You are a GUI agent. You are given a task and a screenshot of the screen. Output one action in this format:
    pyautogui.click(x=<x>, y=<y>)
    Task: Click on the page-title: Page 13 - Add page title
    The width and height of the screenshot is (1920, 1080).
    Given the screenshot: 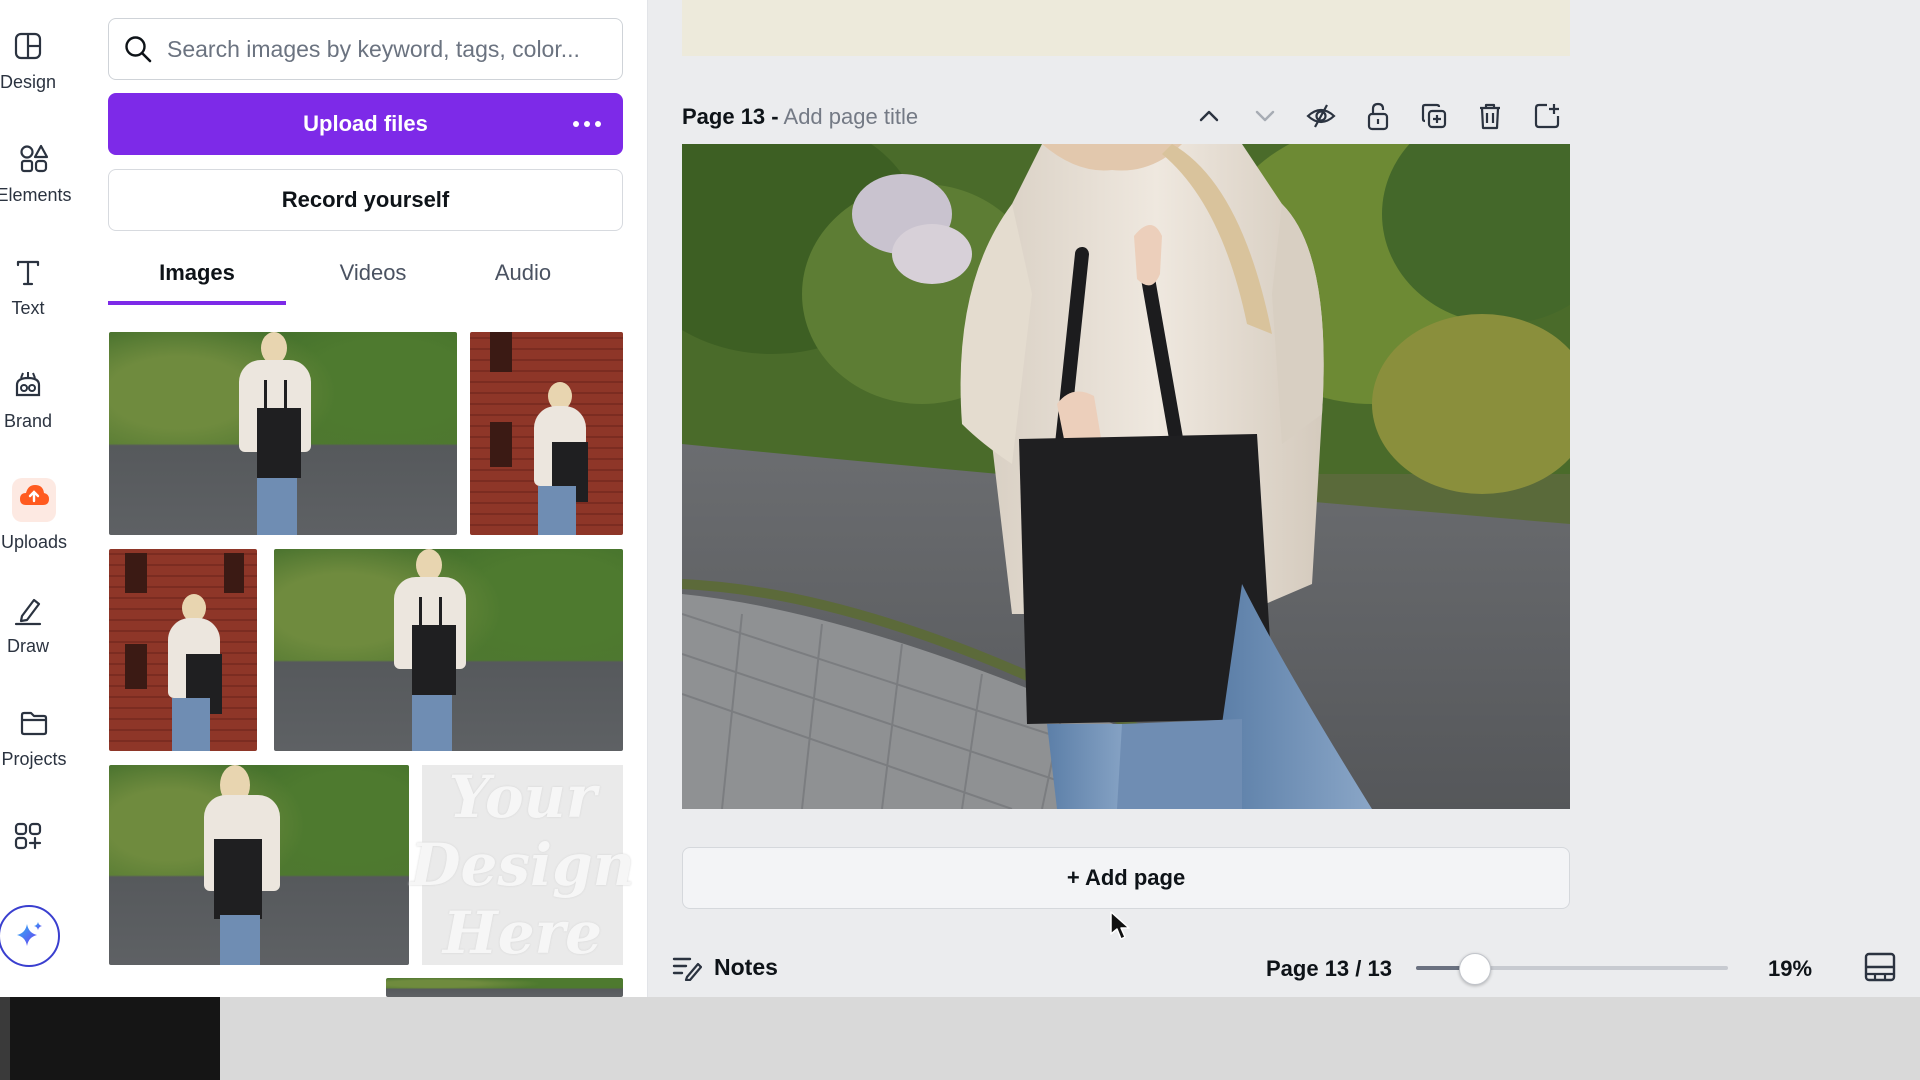 What is the action you would take?
    pyautogui.click(x=800, y=117)
    